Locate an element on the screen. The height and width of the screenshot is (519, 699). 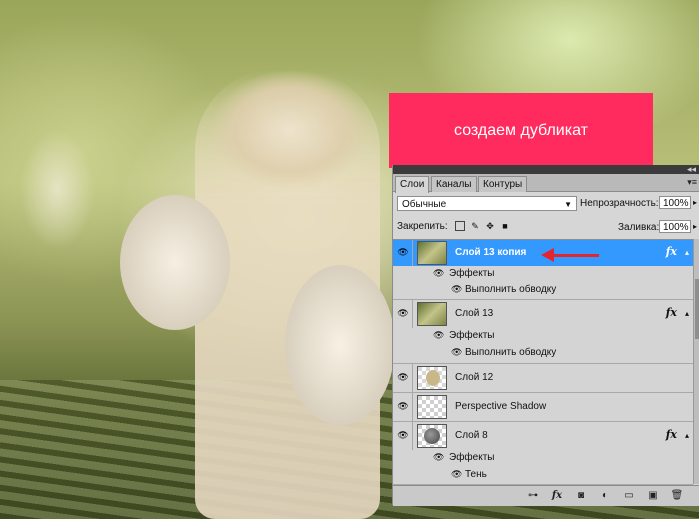
panel-bottom-toolbar: ⊶ fx ◙ ◐ ▭ ▣ 🗑 is located at coordinates (546, 495).